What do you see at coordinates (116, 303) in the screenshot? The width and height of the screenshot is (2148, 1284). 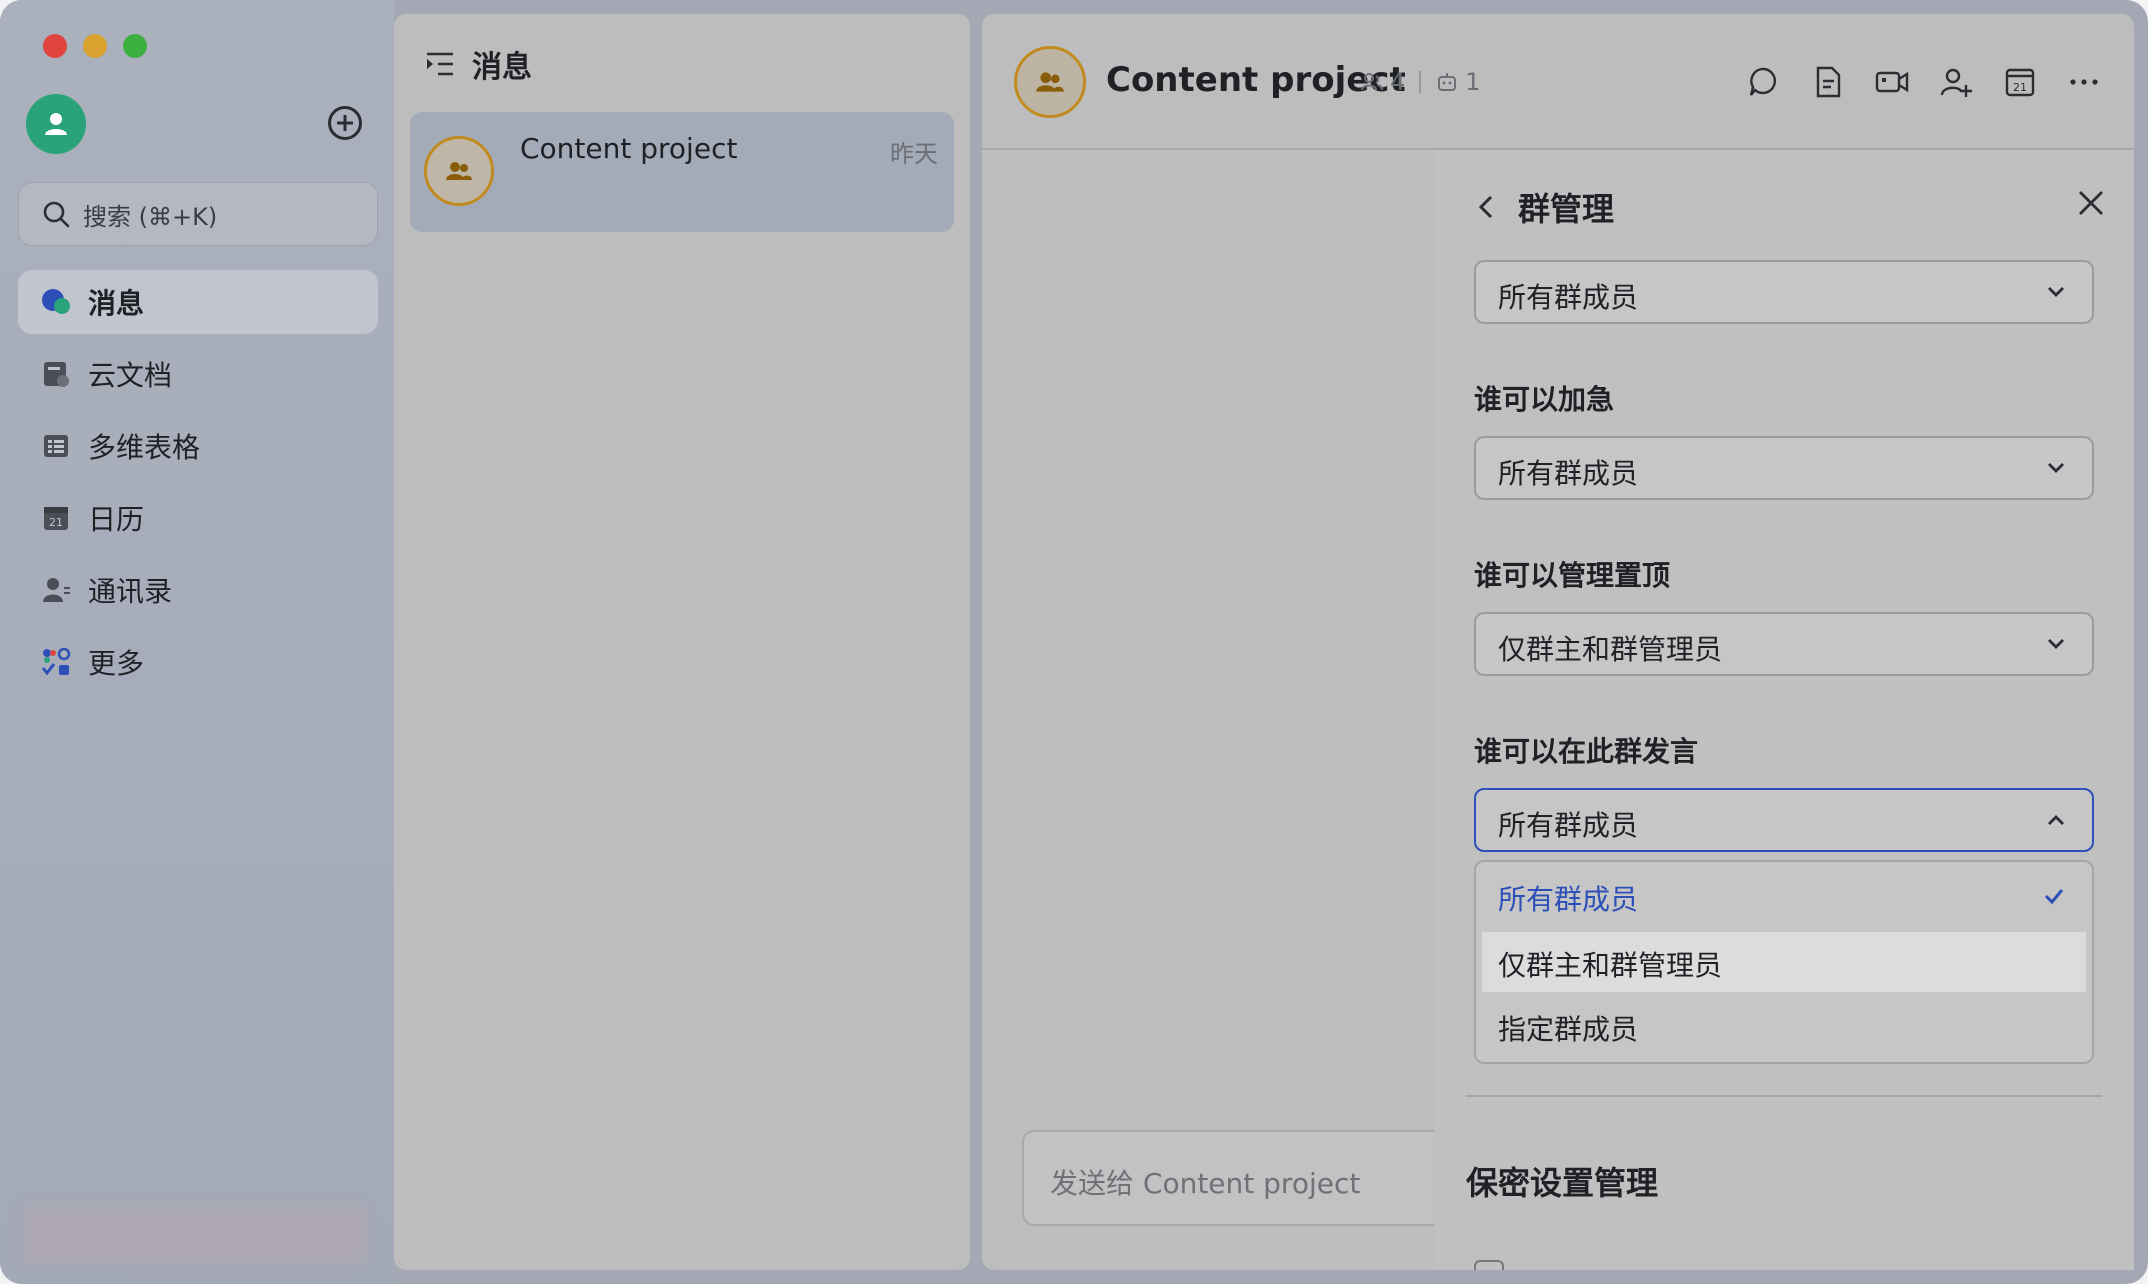 I see `sidebar-item-label: 消息` at bounding box center [116, 303].